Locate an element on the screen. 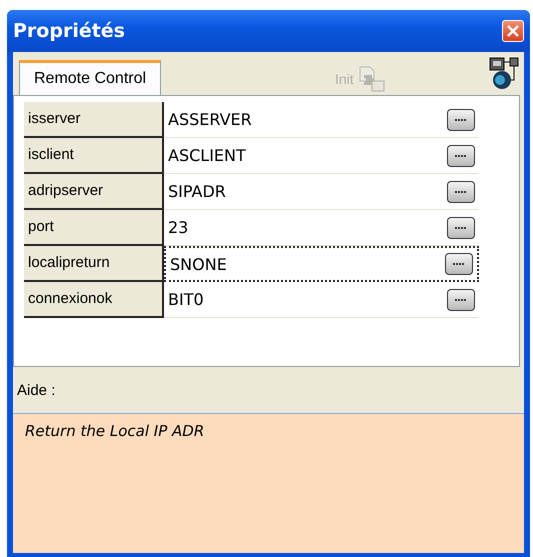 This screenshot has height=557, width=533. property-value-field: SNONE is located at coordinates (321, 264).